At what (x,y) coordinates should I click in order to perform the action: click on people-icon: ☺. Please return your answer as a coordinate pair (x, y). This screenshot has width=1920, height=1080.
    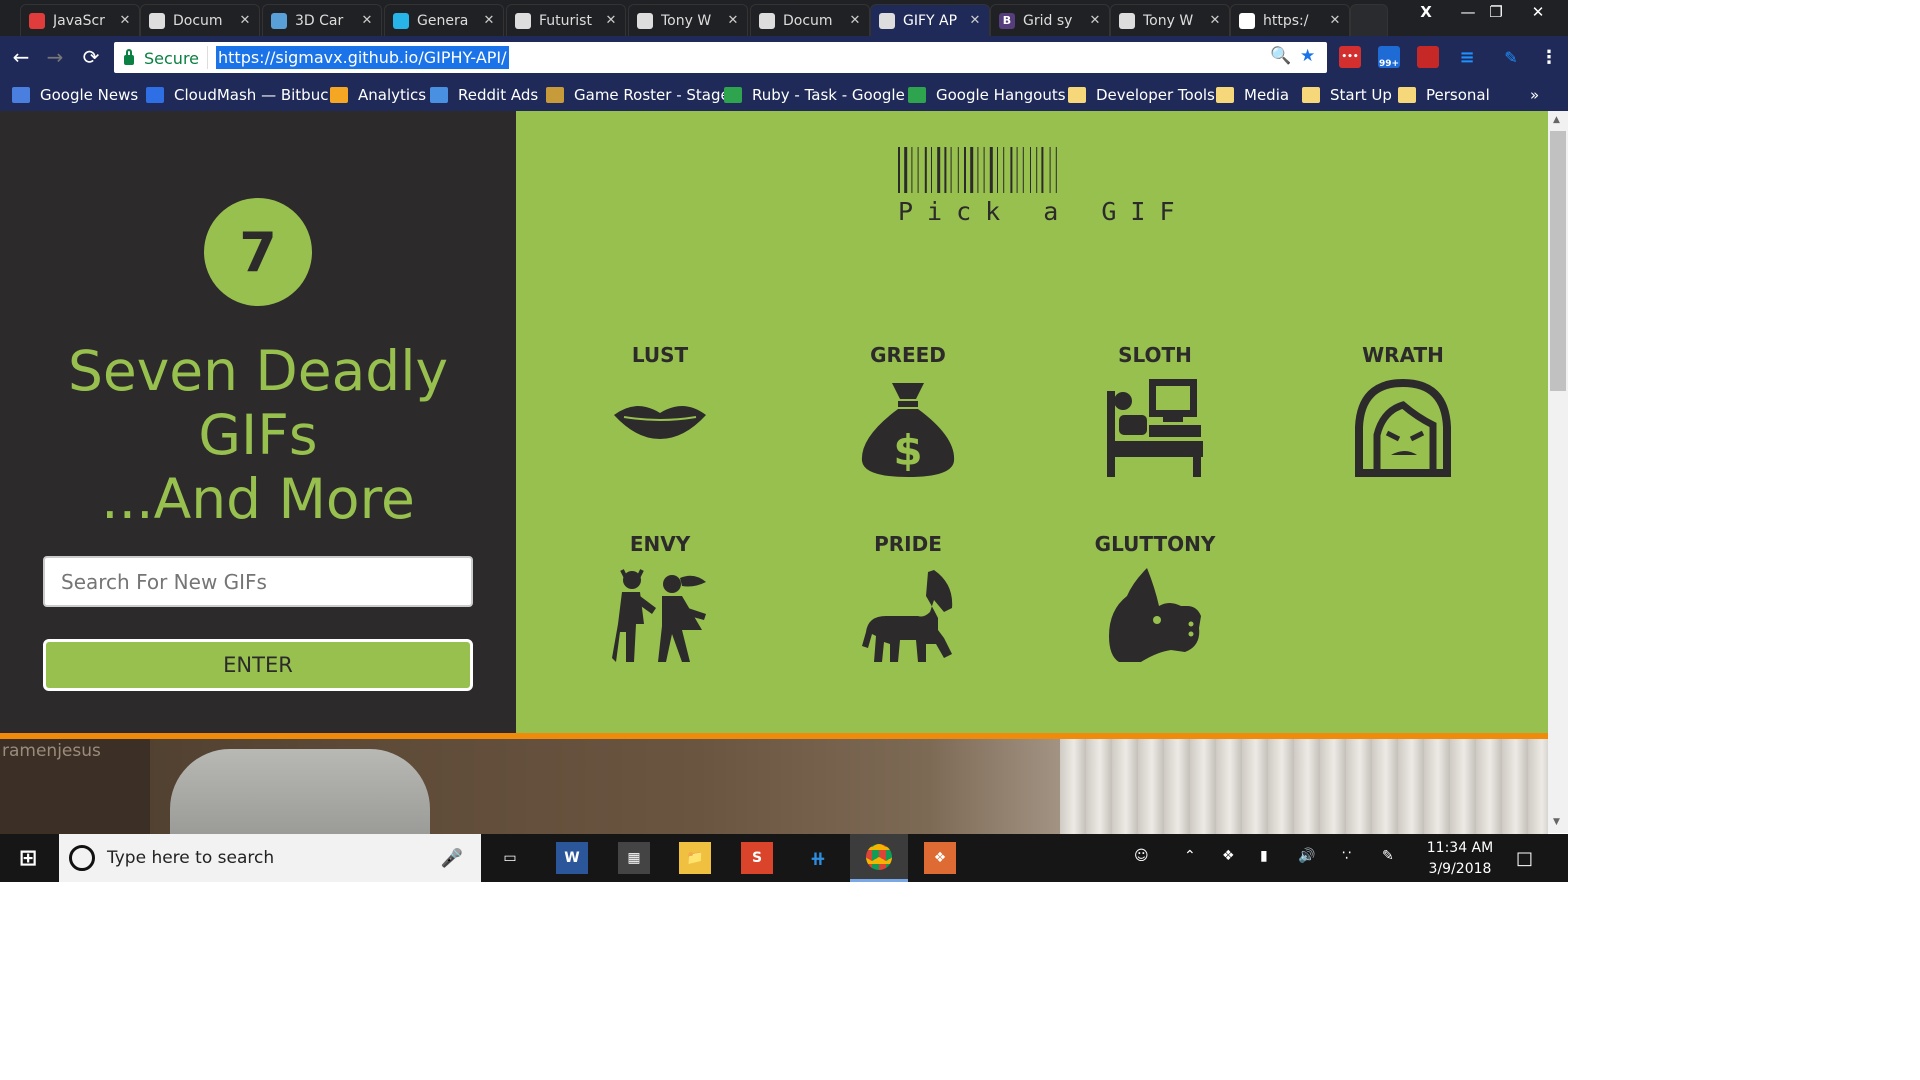
    Looking at the image, I should click on (1141, 856).